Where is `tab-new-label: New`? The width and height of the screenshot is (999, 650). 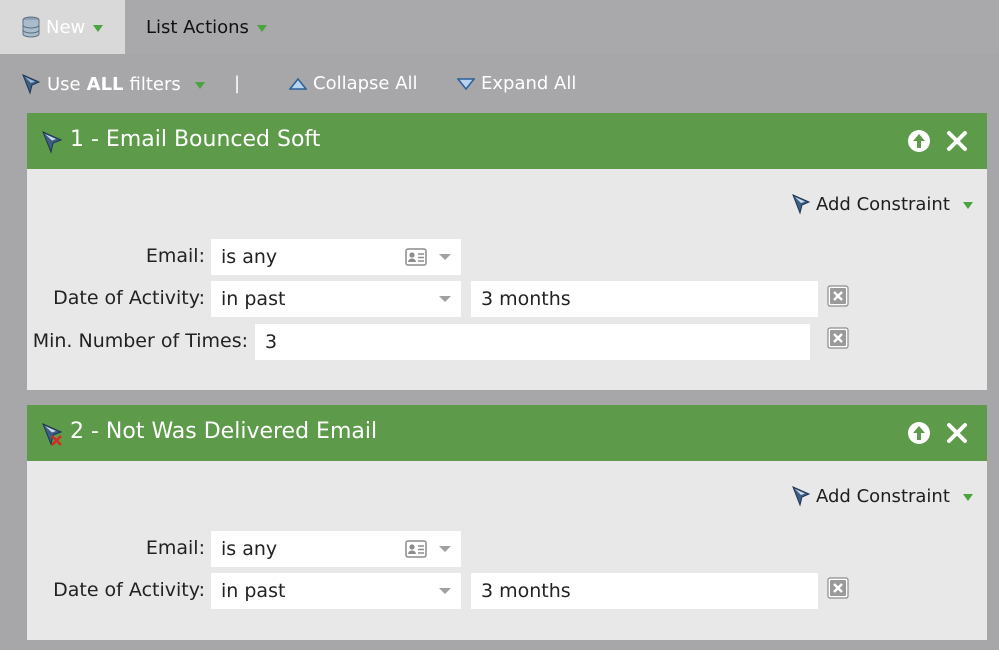
tab-new-label: New is located at coordinates (66, 27).